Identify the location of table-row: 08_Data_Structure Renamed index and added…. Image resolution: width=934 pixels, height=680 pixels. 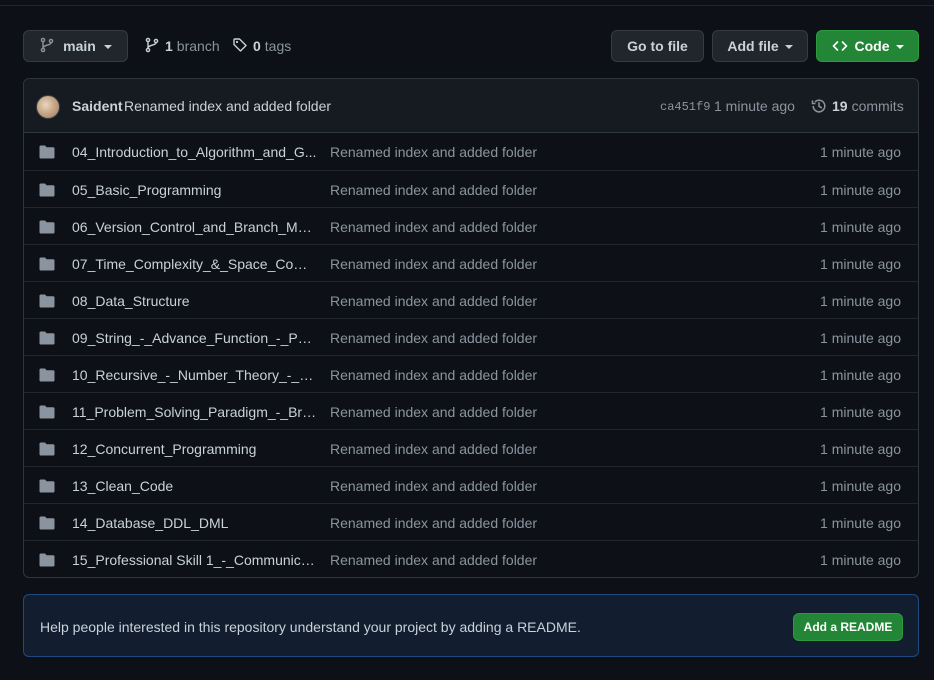
(471, 299).